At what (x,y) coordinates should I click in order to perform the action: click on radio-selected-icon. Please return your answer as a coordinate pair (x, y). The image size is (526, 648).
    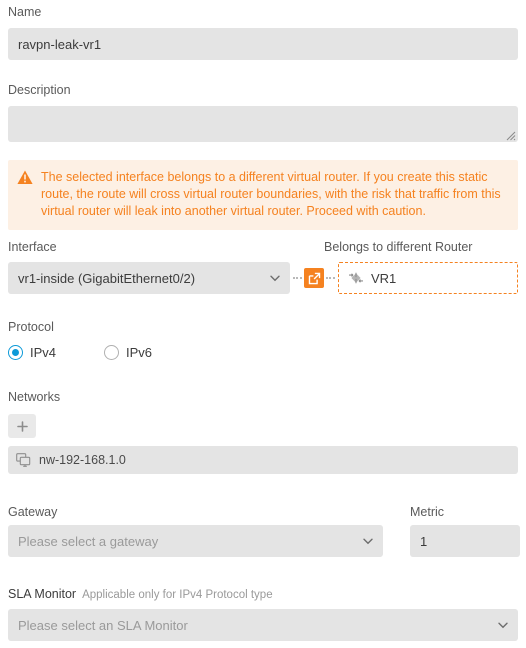
    Looking at the image, I should click on (15, 352).